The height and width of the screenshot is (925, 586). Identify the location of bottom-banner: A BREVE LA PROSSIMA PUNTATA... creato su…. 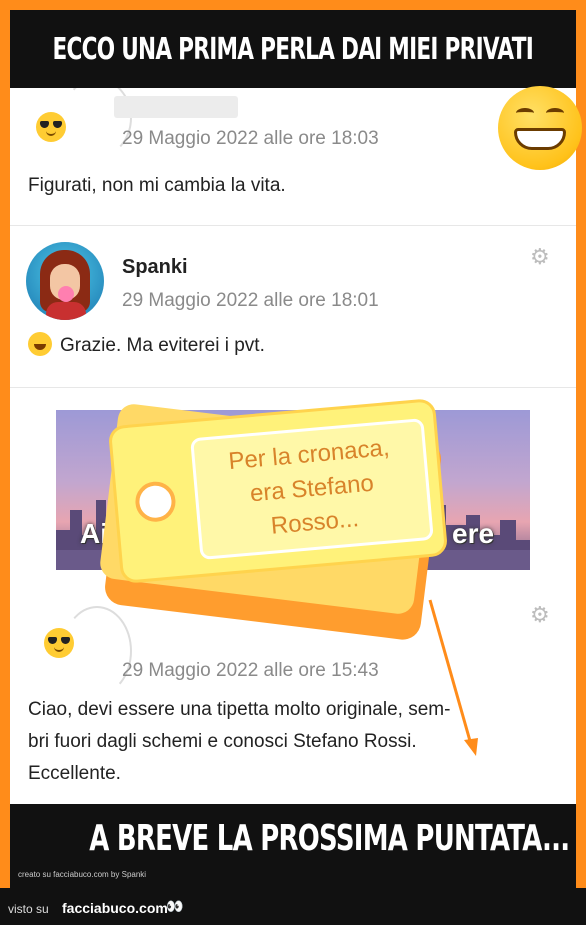
(293, 846).